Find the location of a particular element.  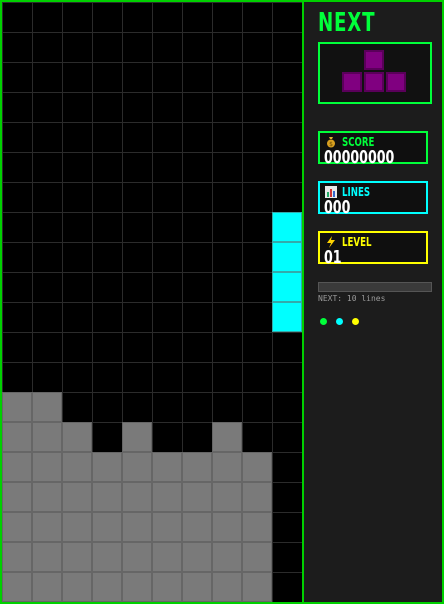

next-piece-label: NEXT is located at coordinates (347, 23).